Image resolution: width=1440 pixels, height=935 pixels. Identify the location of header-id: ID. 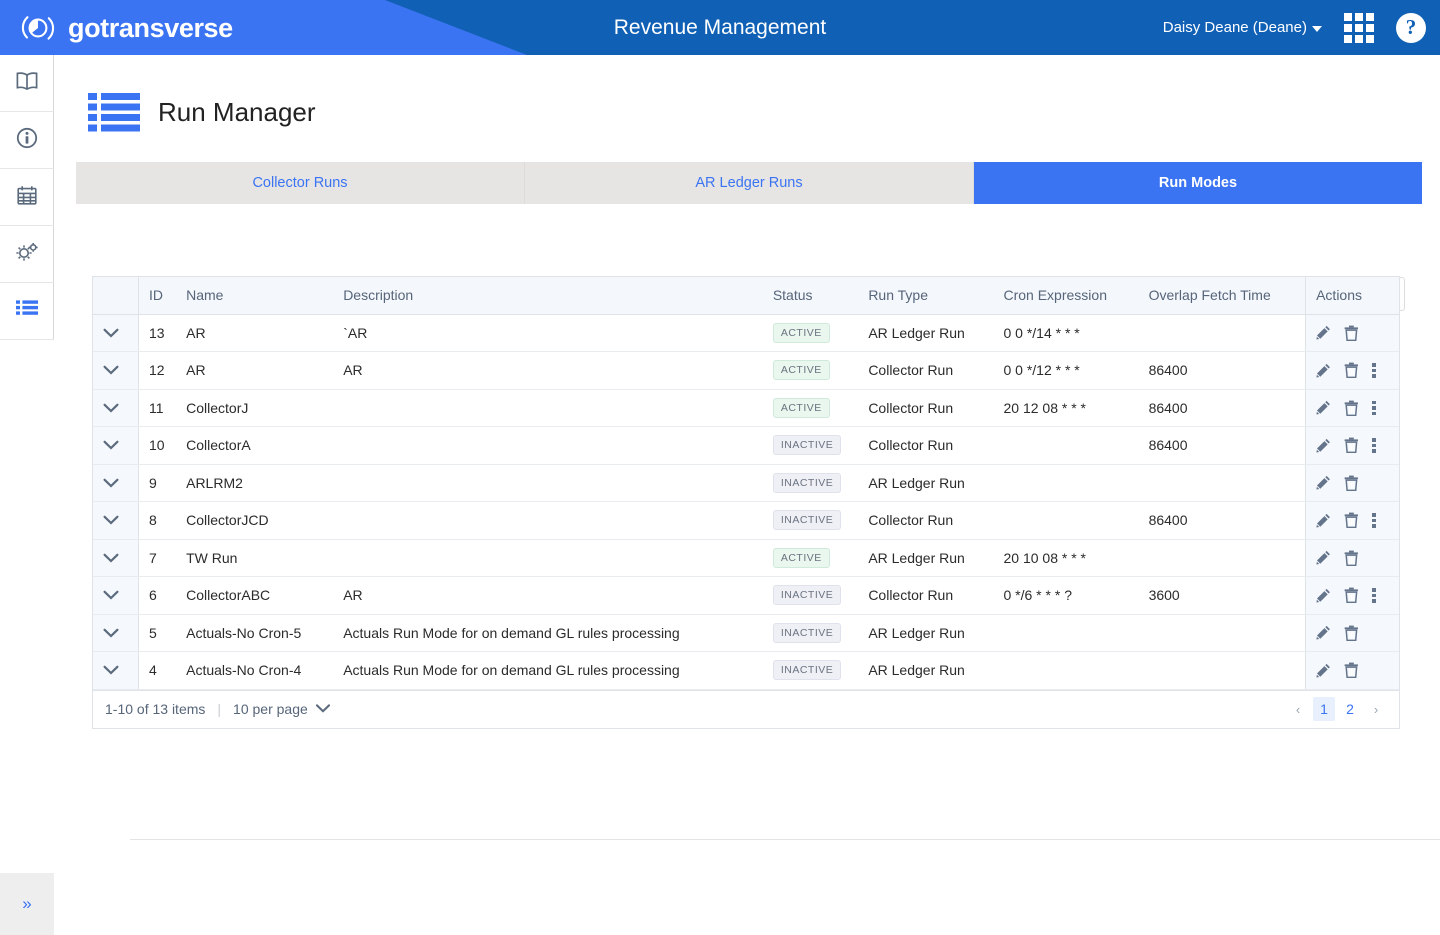
(157, 296).